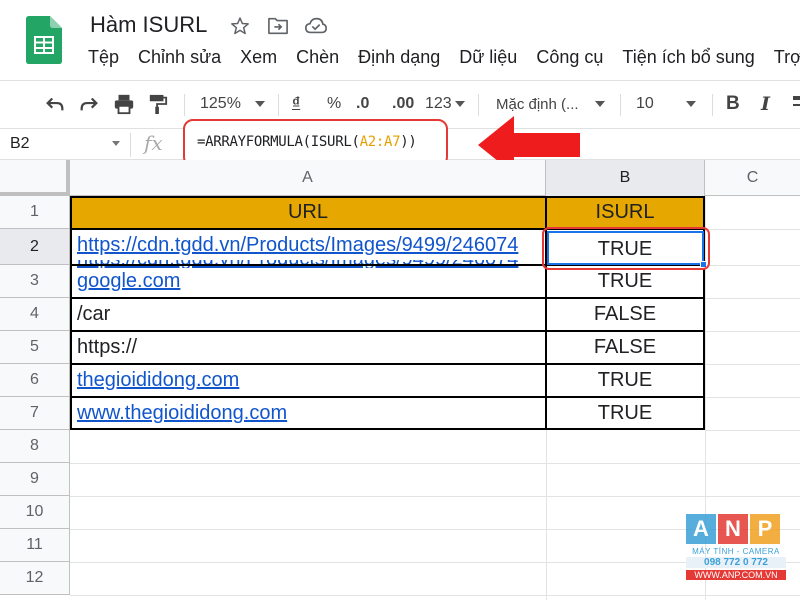 This screenshot has height=600, width=800. I want to click on row-header-7: 7, so click(35, 413).